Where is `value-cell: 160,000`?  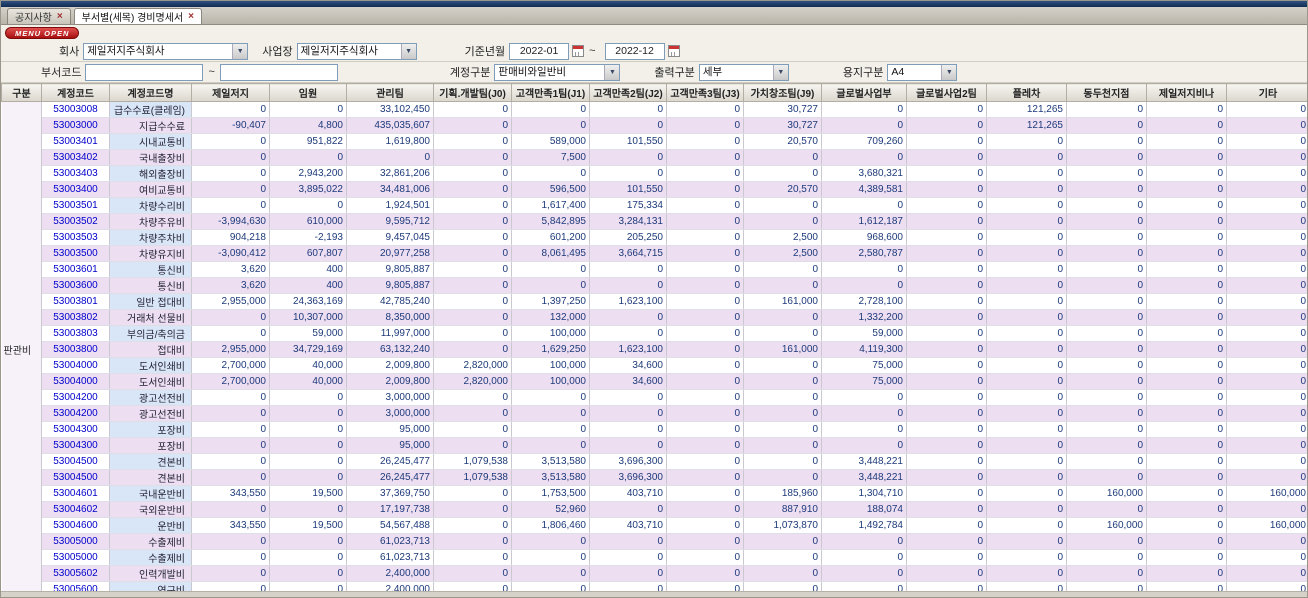 value-cell: 160,000 is located at coordinates (1106, 493).